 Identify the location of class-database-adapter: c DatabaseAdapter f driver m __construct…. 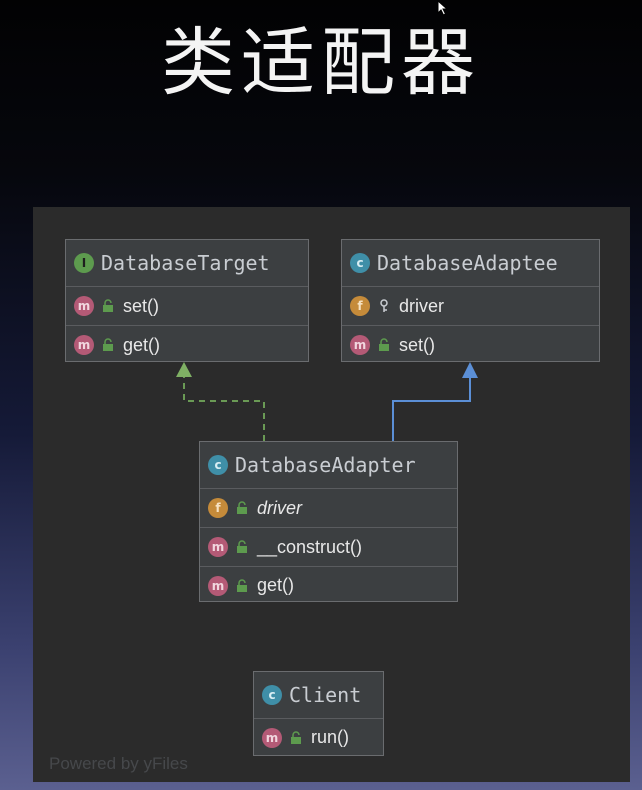
(328, 521).